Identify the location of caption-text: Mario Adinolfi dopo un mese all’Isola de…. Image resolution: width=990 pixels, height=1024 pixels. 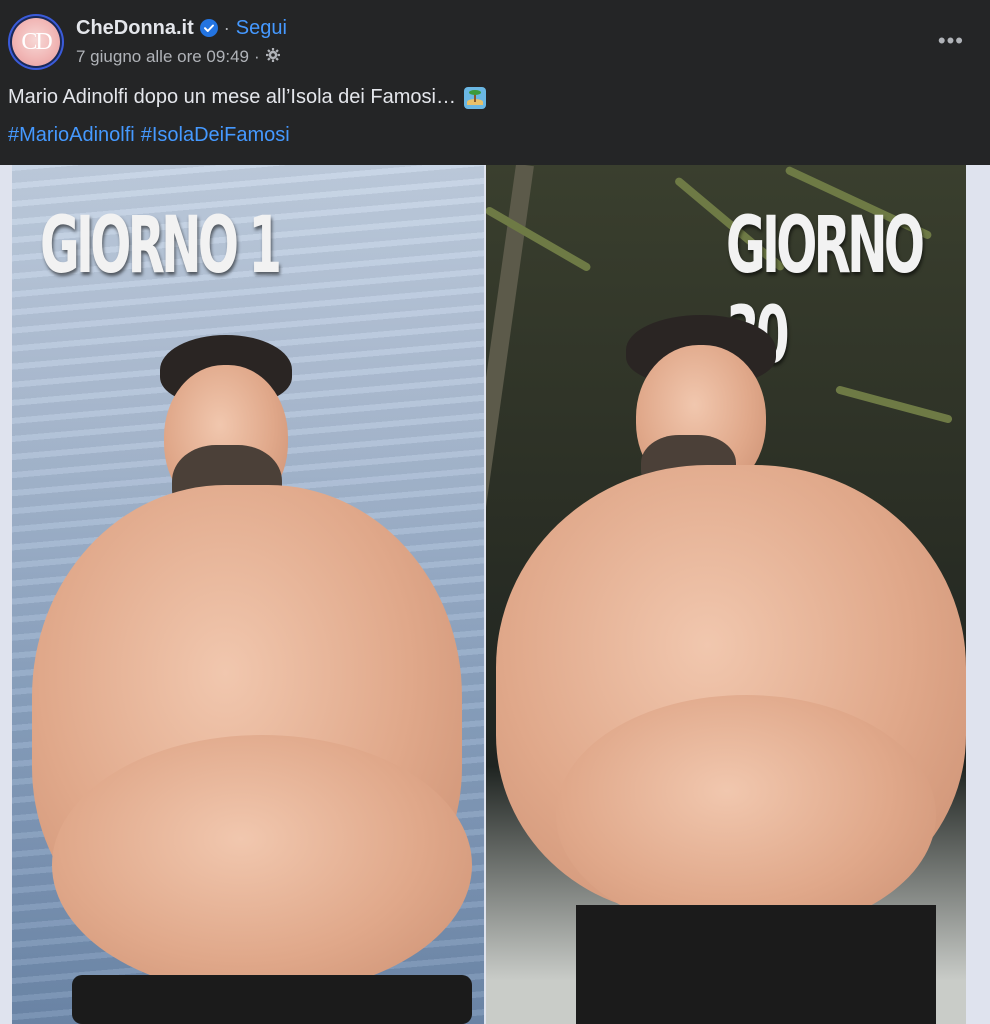
(232, 97).